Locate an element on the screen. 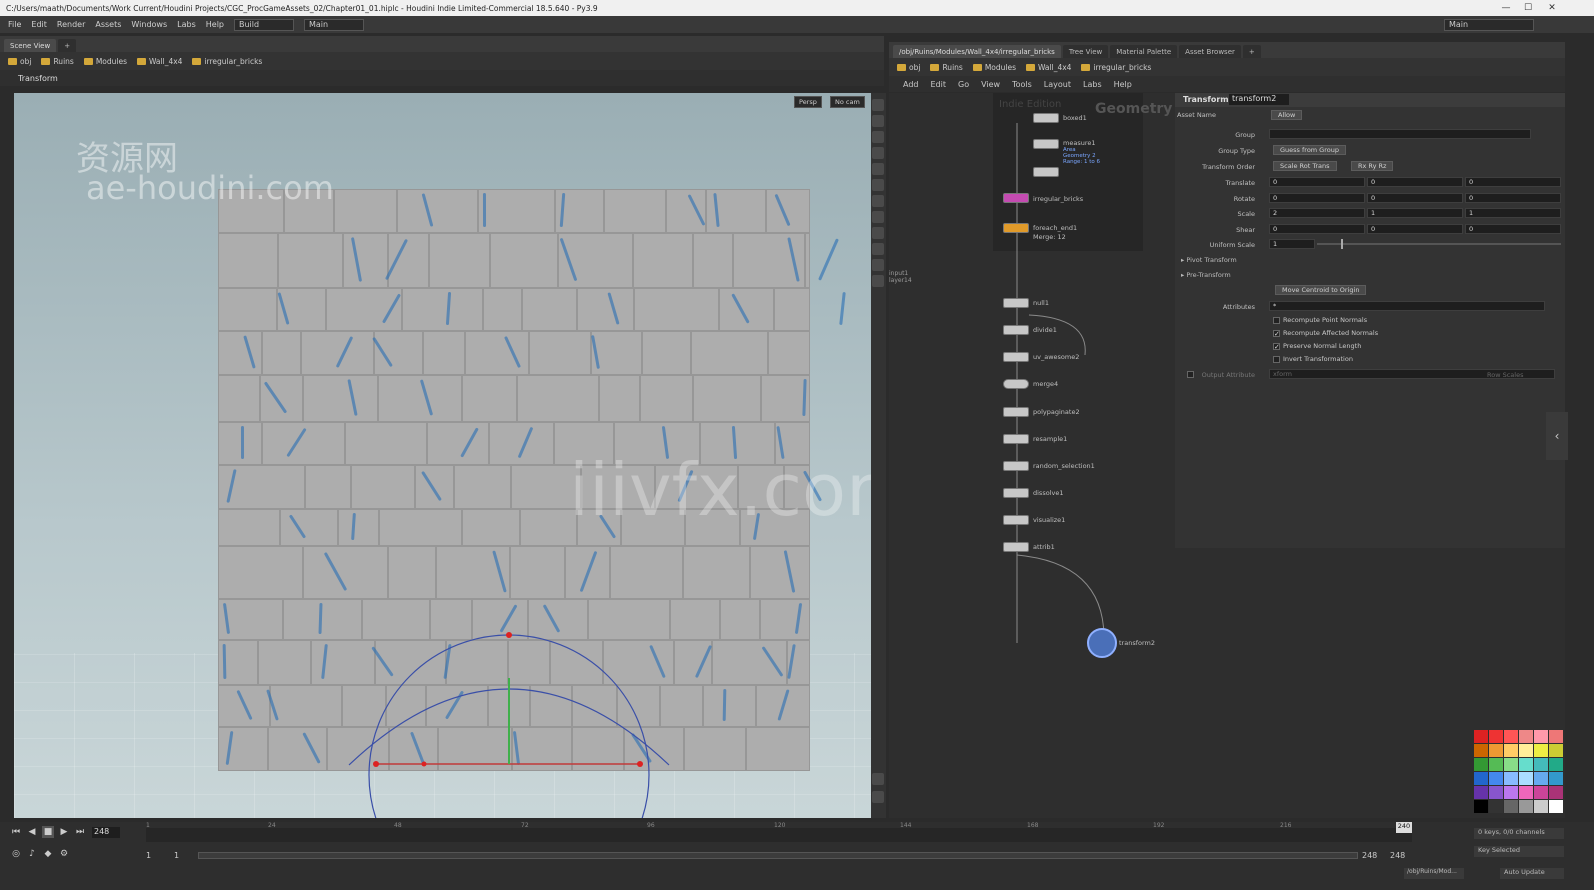 The width and height of the screenshot is (1594, 890). range-end-b: 248 is located at coordinates (1397, 855).